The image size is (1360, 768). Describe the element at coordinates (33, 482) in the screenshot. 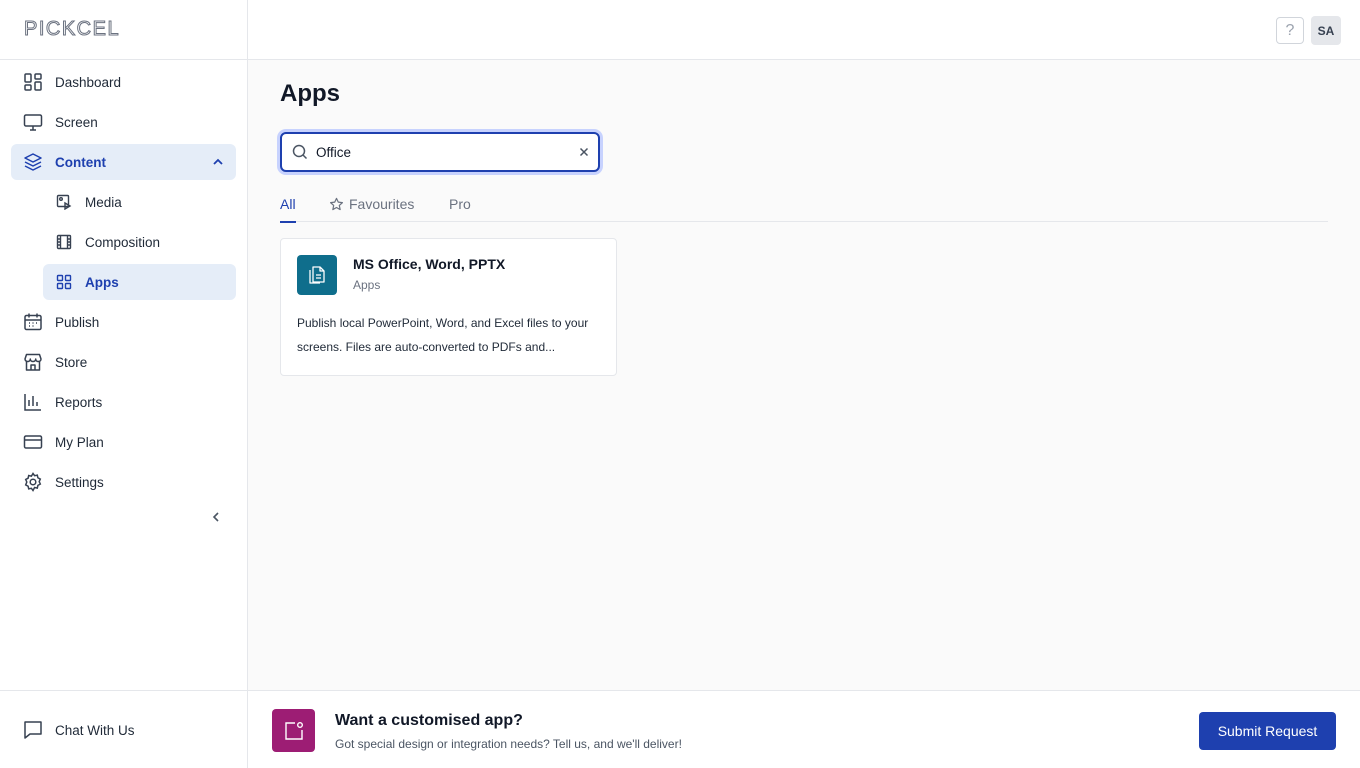

I see `gear-icon` at that location.